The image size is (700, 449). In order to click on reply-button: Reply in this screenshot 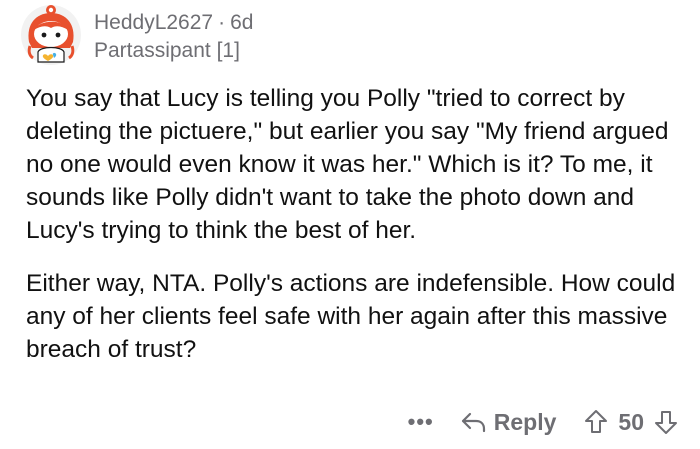, I will do `click(508, 422)`.